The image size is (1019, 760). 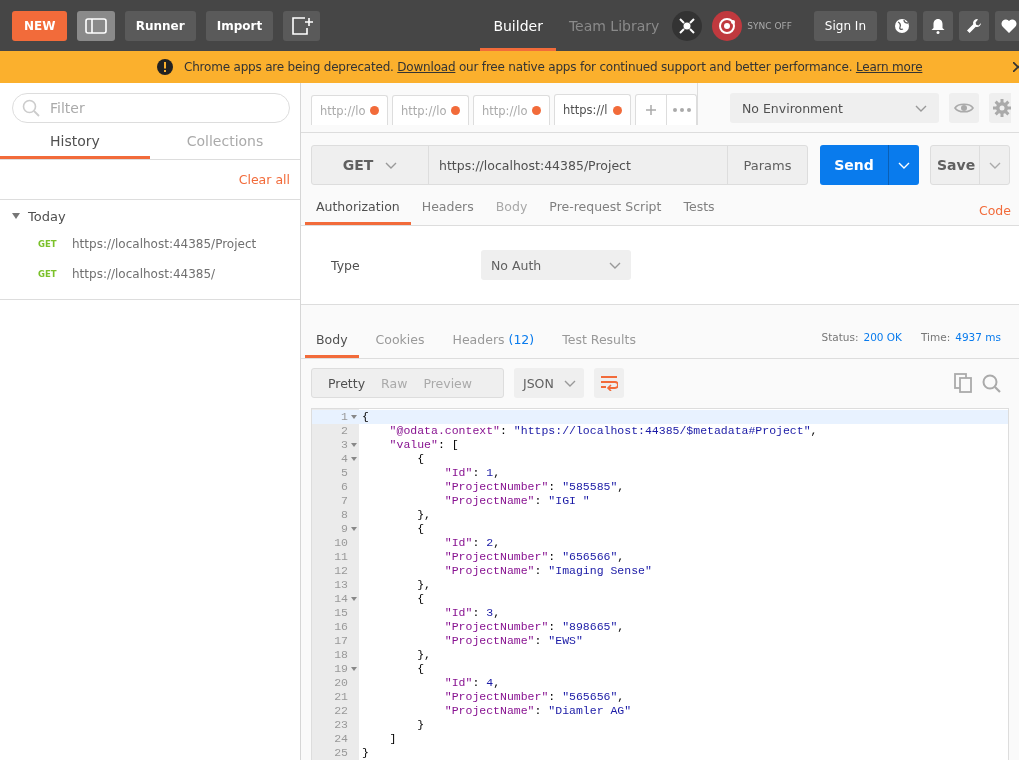 I want to click on line-number: 16, so click(x=340, y=627).